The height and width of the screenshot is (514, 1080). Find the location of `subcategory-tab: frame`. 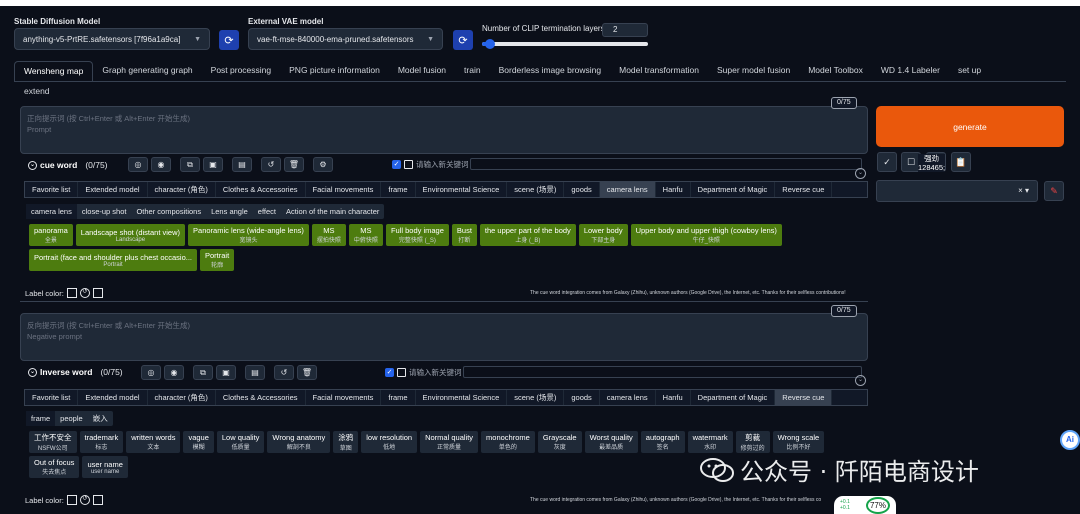

subcategory-tab: frame is located at coordinates (41, 418).